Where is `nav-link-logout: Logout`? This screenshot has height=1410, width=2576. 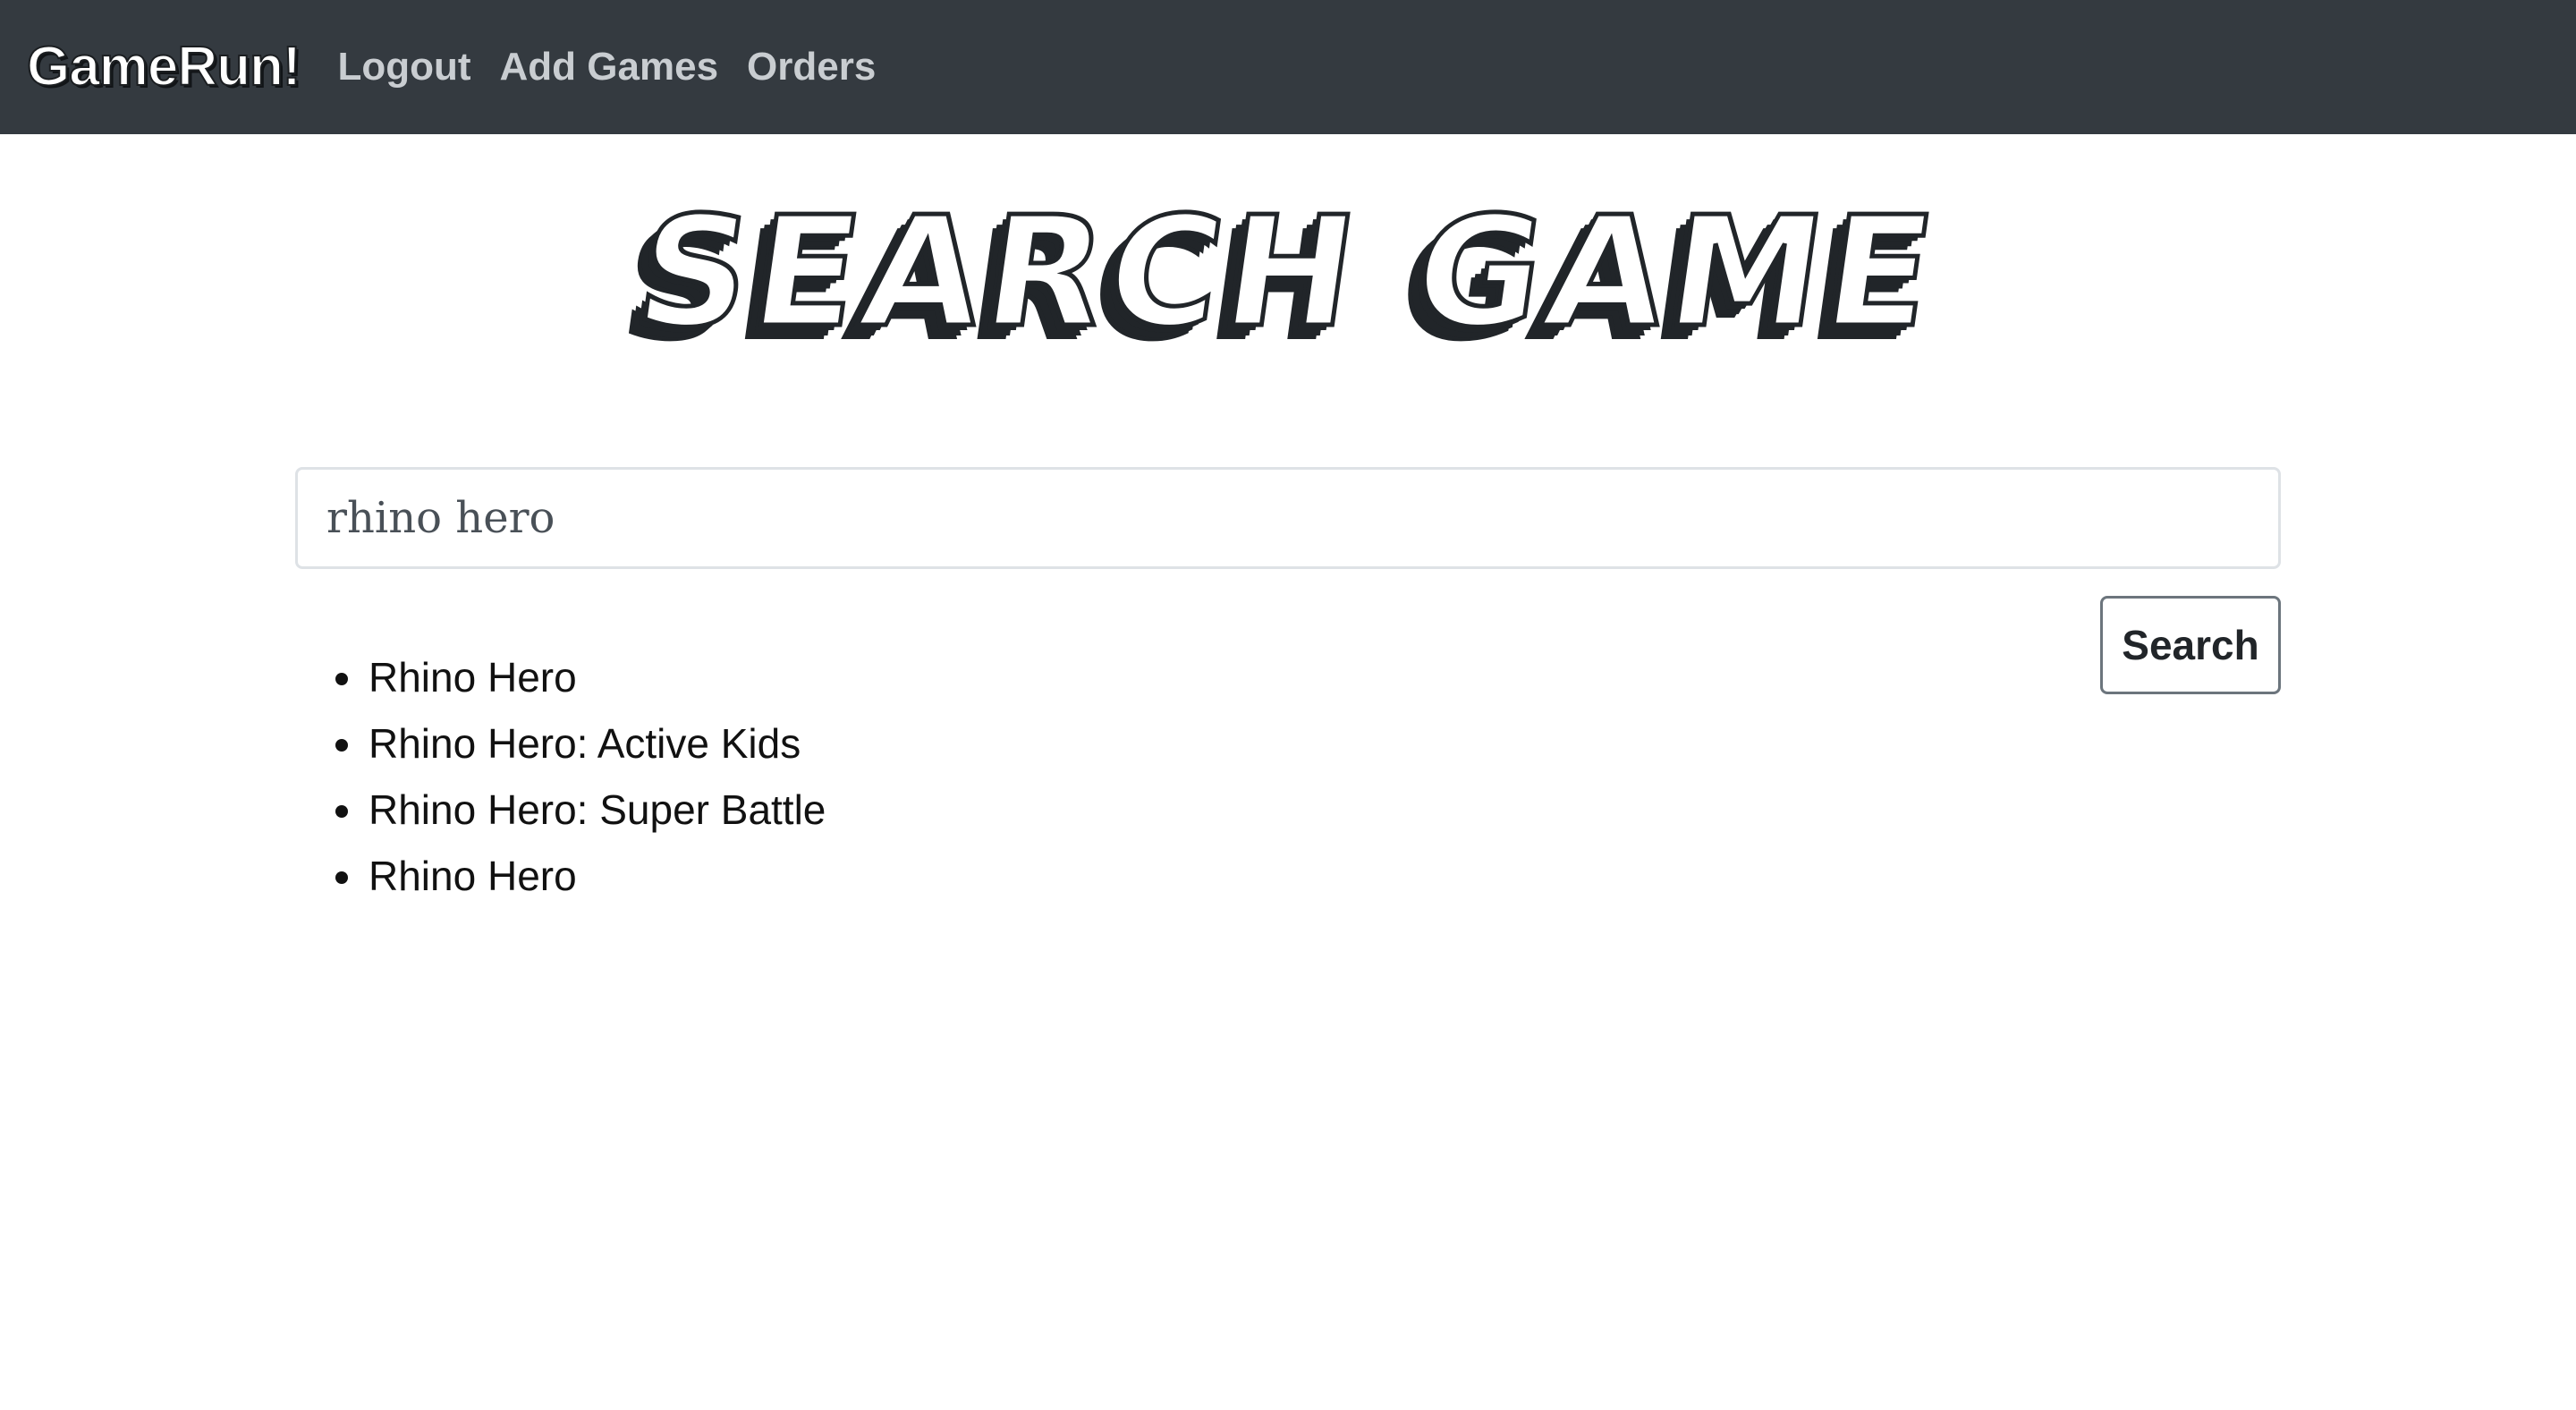
nav-link-logout: Logout is located at coordinates (403, 67).